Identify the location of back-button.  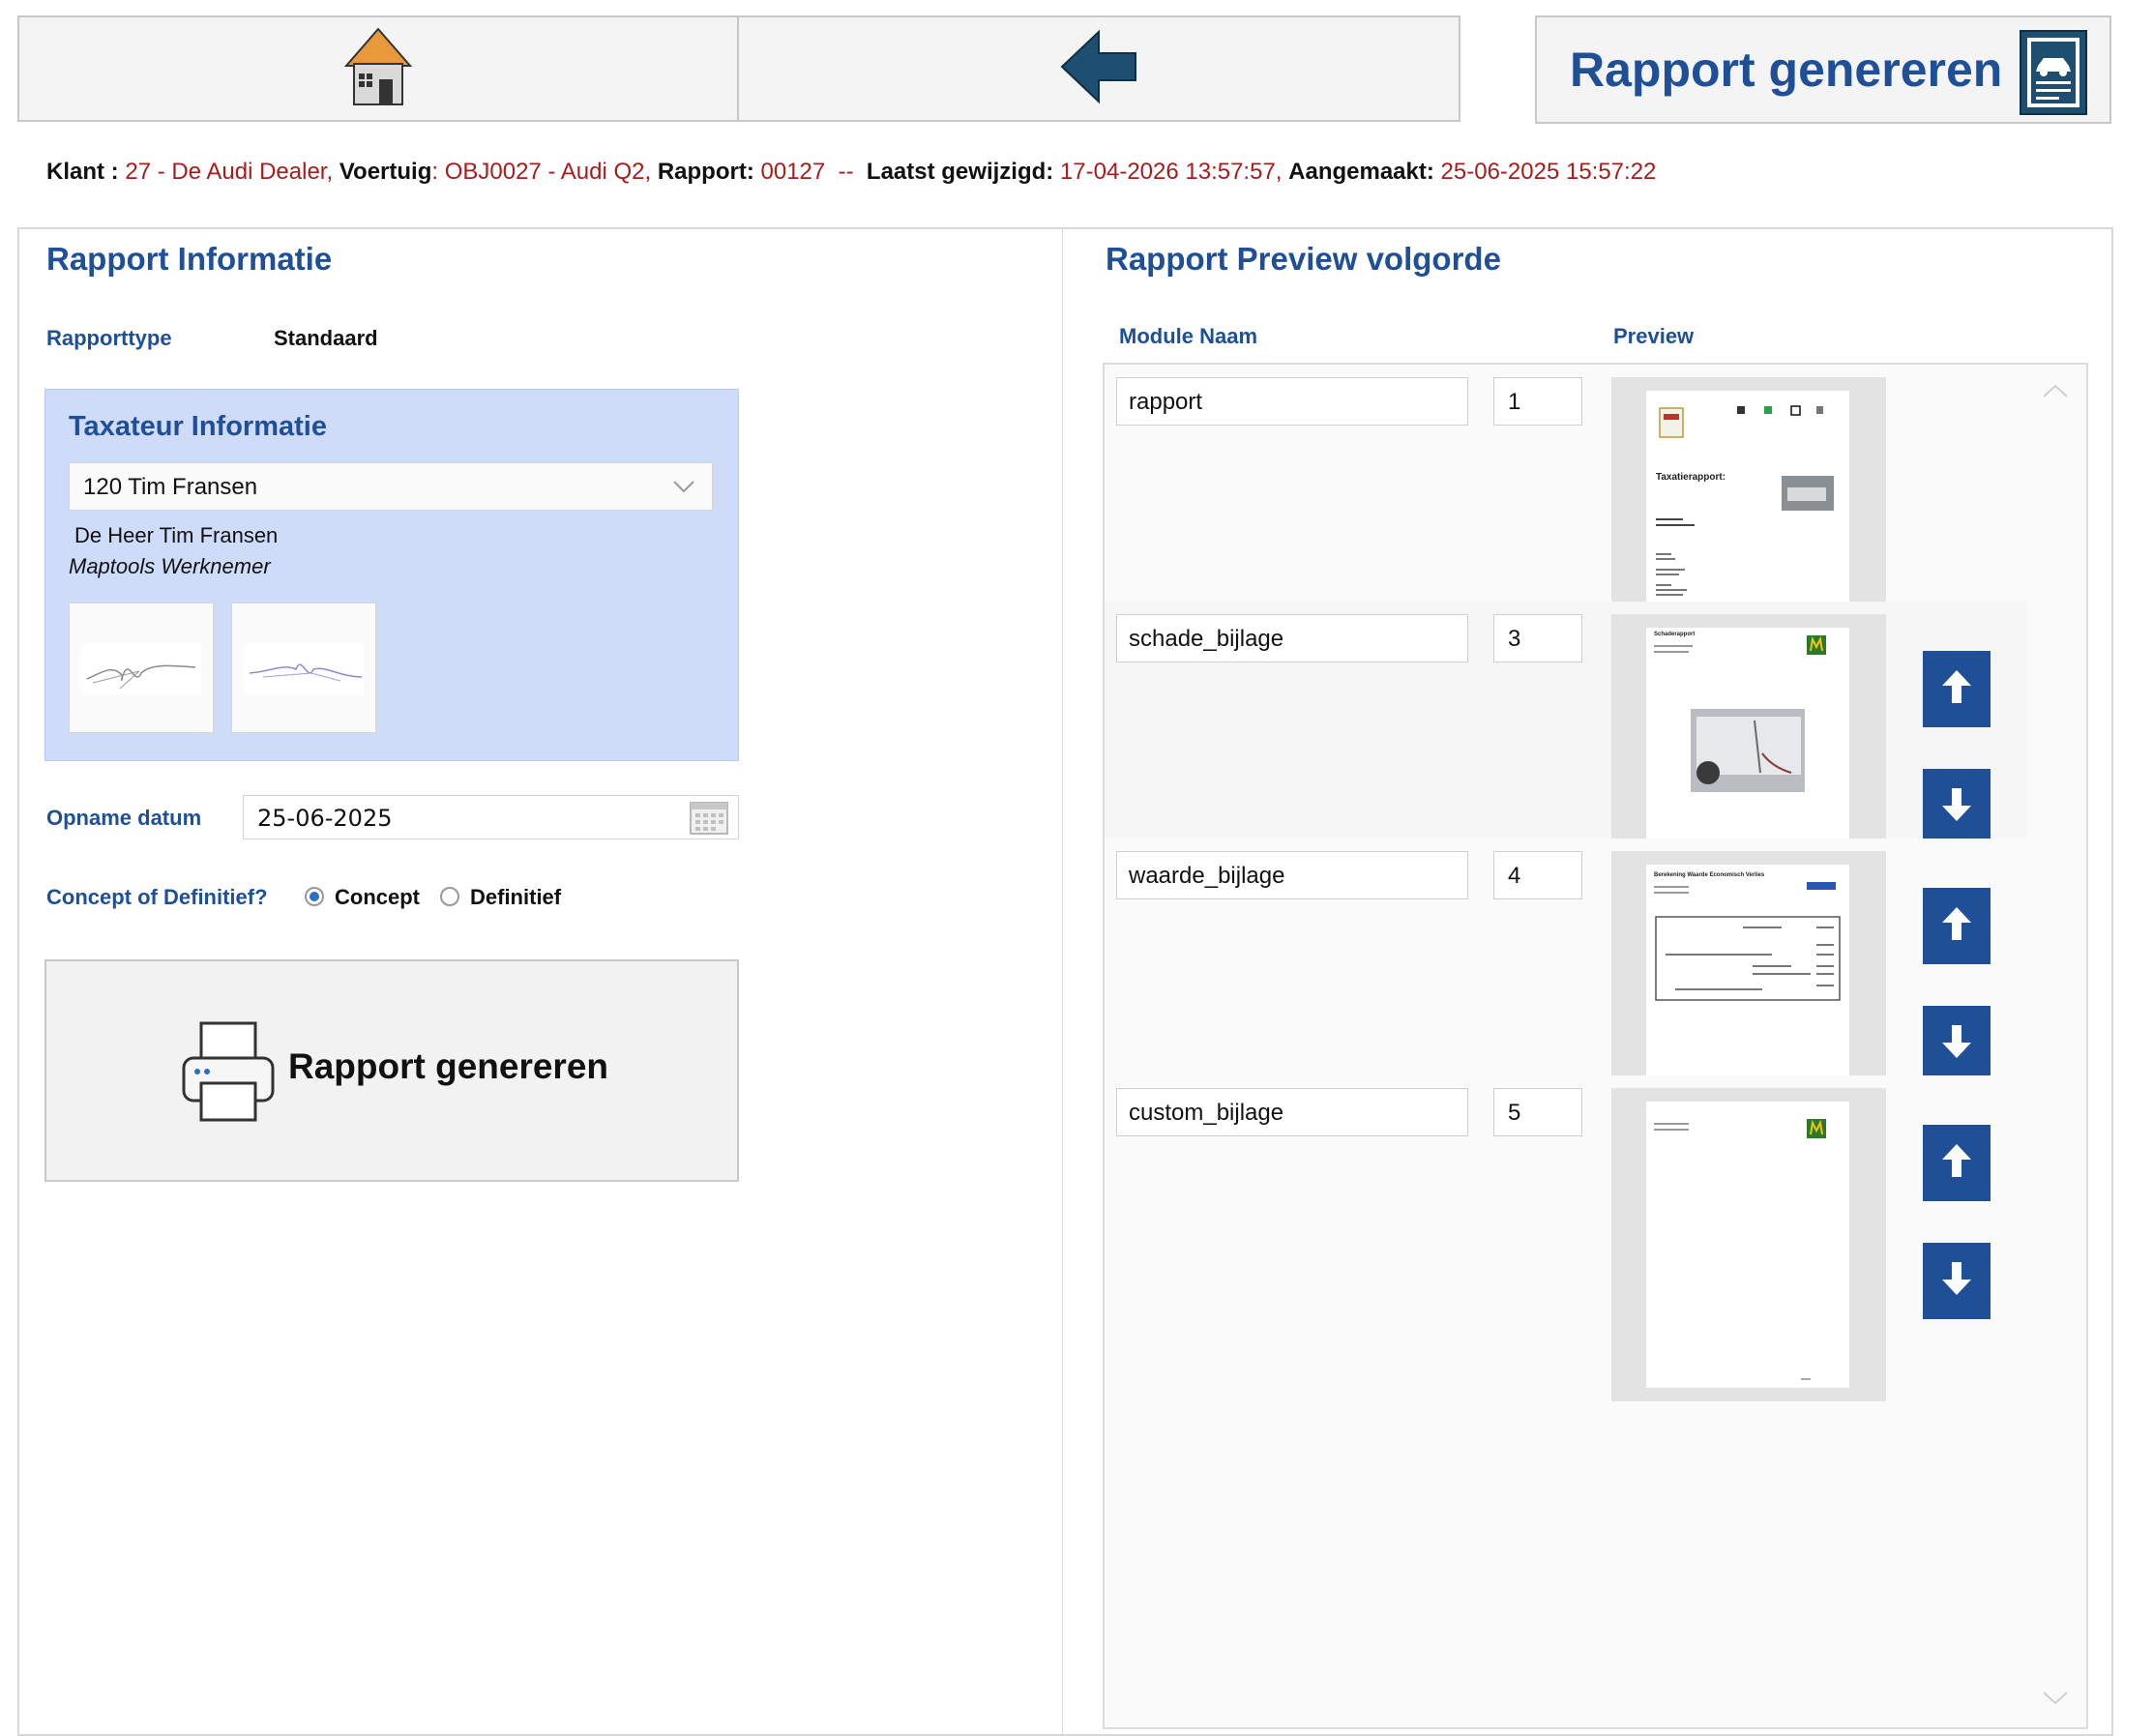
(1099, 68).